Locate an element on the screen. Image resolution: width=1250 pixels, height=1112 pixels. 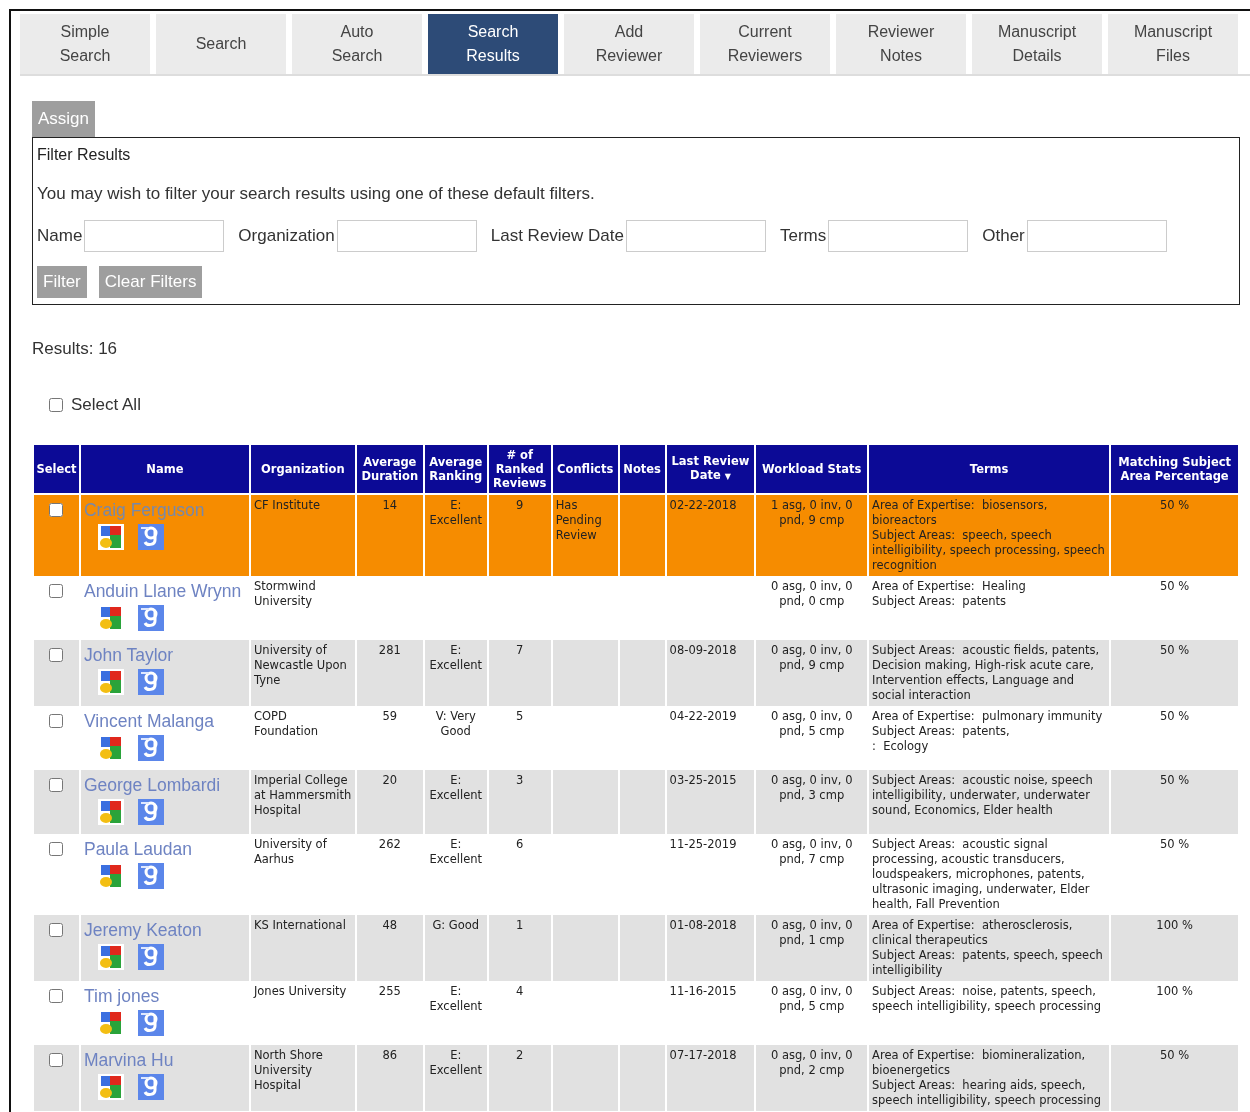
terms-text: Subject Areas: acoustic noise, speech intelligibility, underwater, underwater sound, Economics, Elder health is located at coordinates (983, 795).